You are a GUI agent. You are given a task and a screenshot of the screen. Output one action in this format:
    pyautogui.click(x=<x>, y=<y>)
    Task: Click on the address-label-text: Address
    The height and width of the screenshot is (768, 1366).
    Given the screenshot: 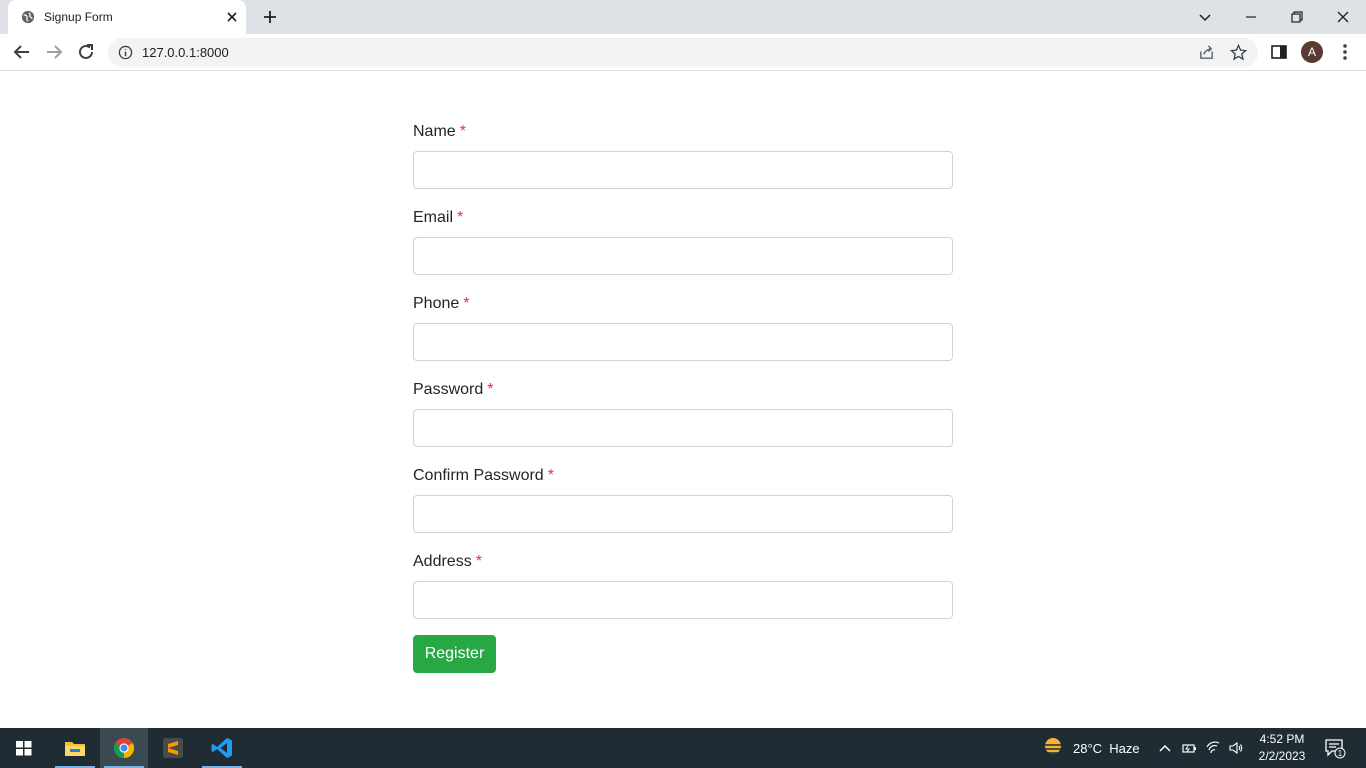 What is the action you would take?
    pyautogui.click(x=442, y=561)
    